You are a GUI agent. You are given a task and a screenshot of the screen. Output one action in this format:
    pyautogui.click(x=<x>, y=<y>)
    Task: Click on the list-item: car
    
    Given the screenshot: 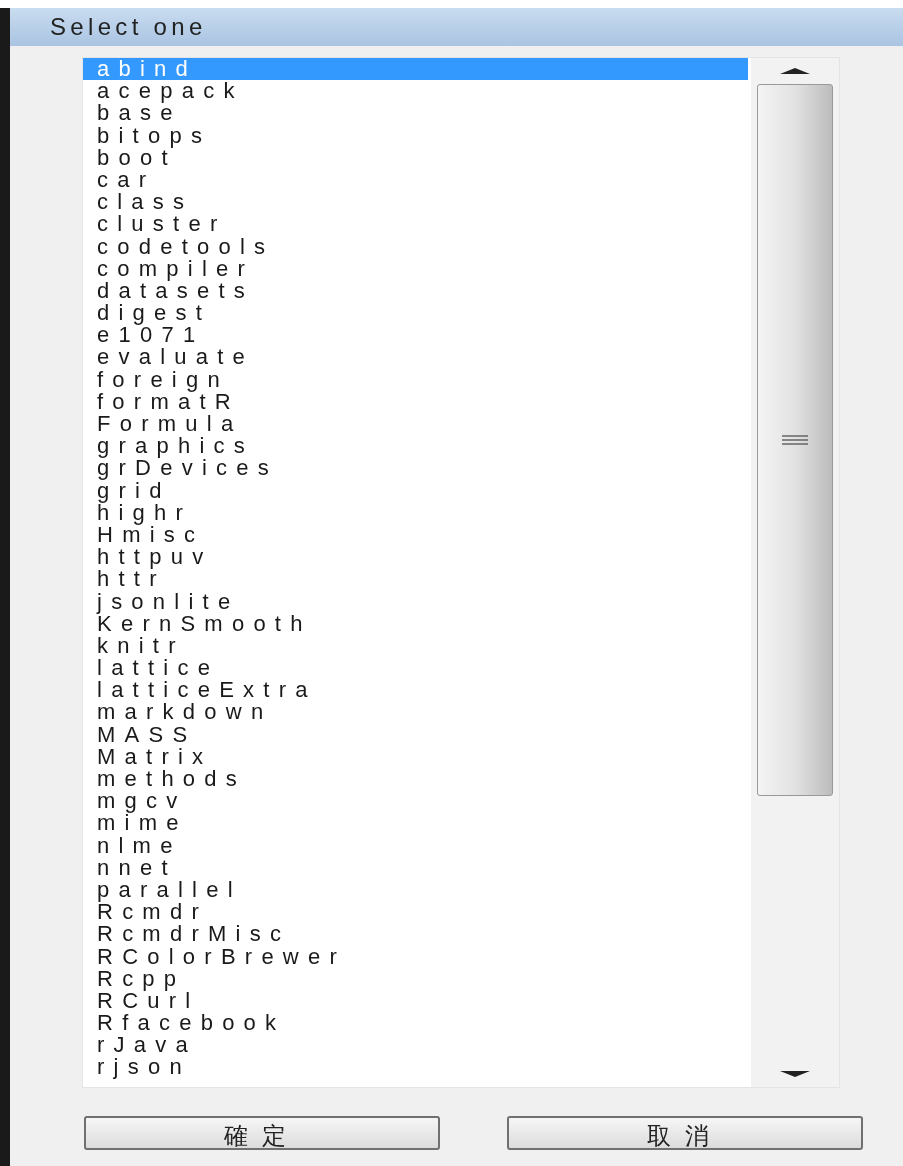 What is the action you would take?
    pyautogui.click(x=415, y=180)
    